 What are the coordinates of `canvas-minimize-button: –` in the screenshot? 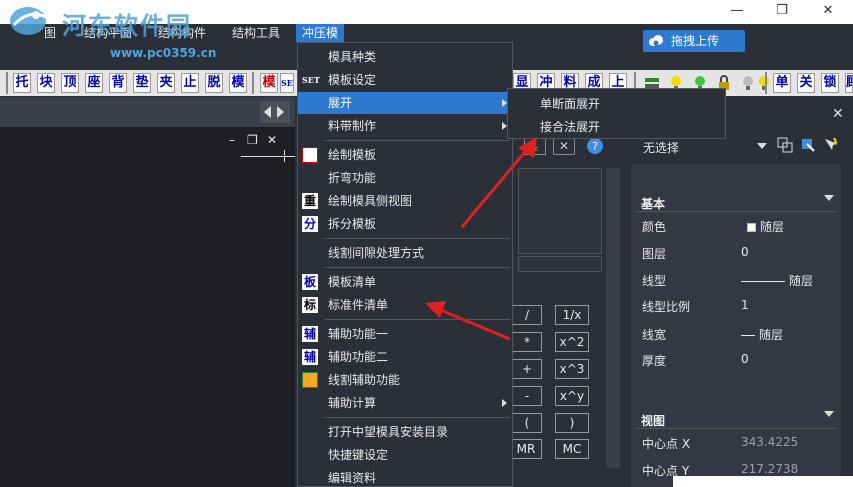 It's located at (232, 140).